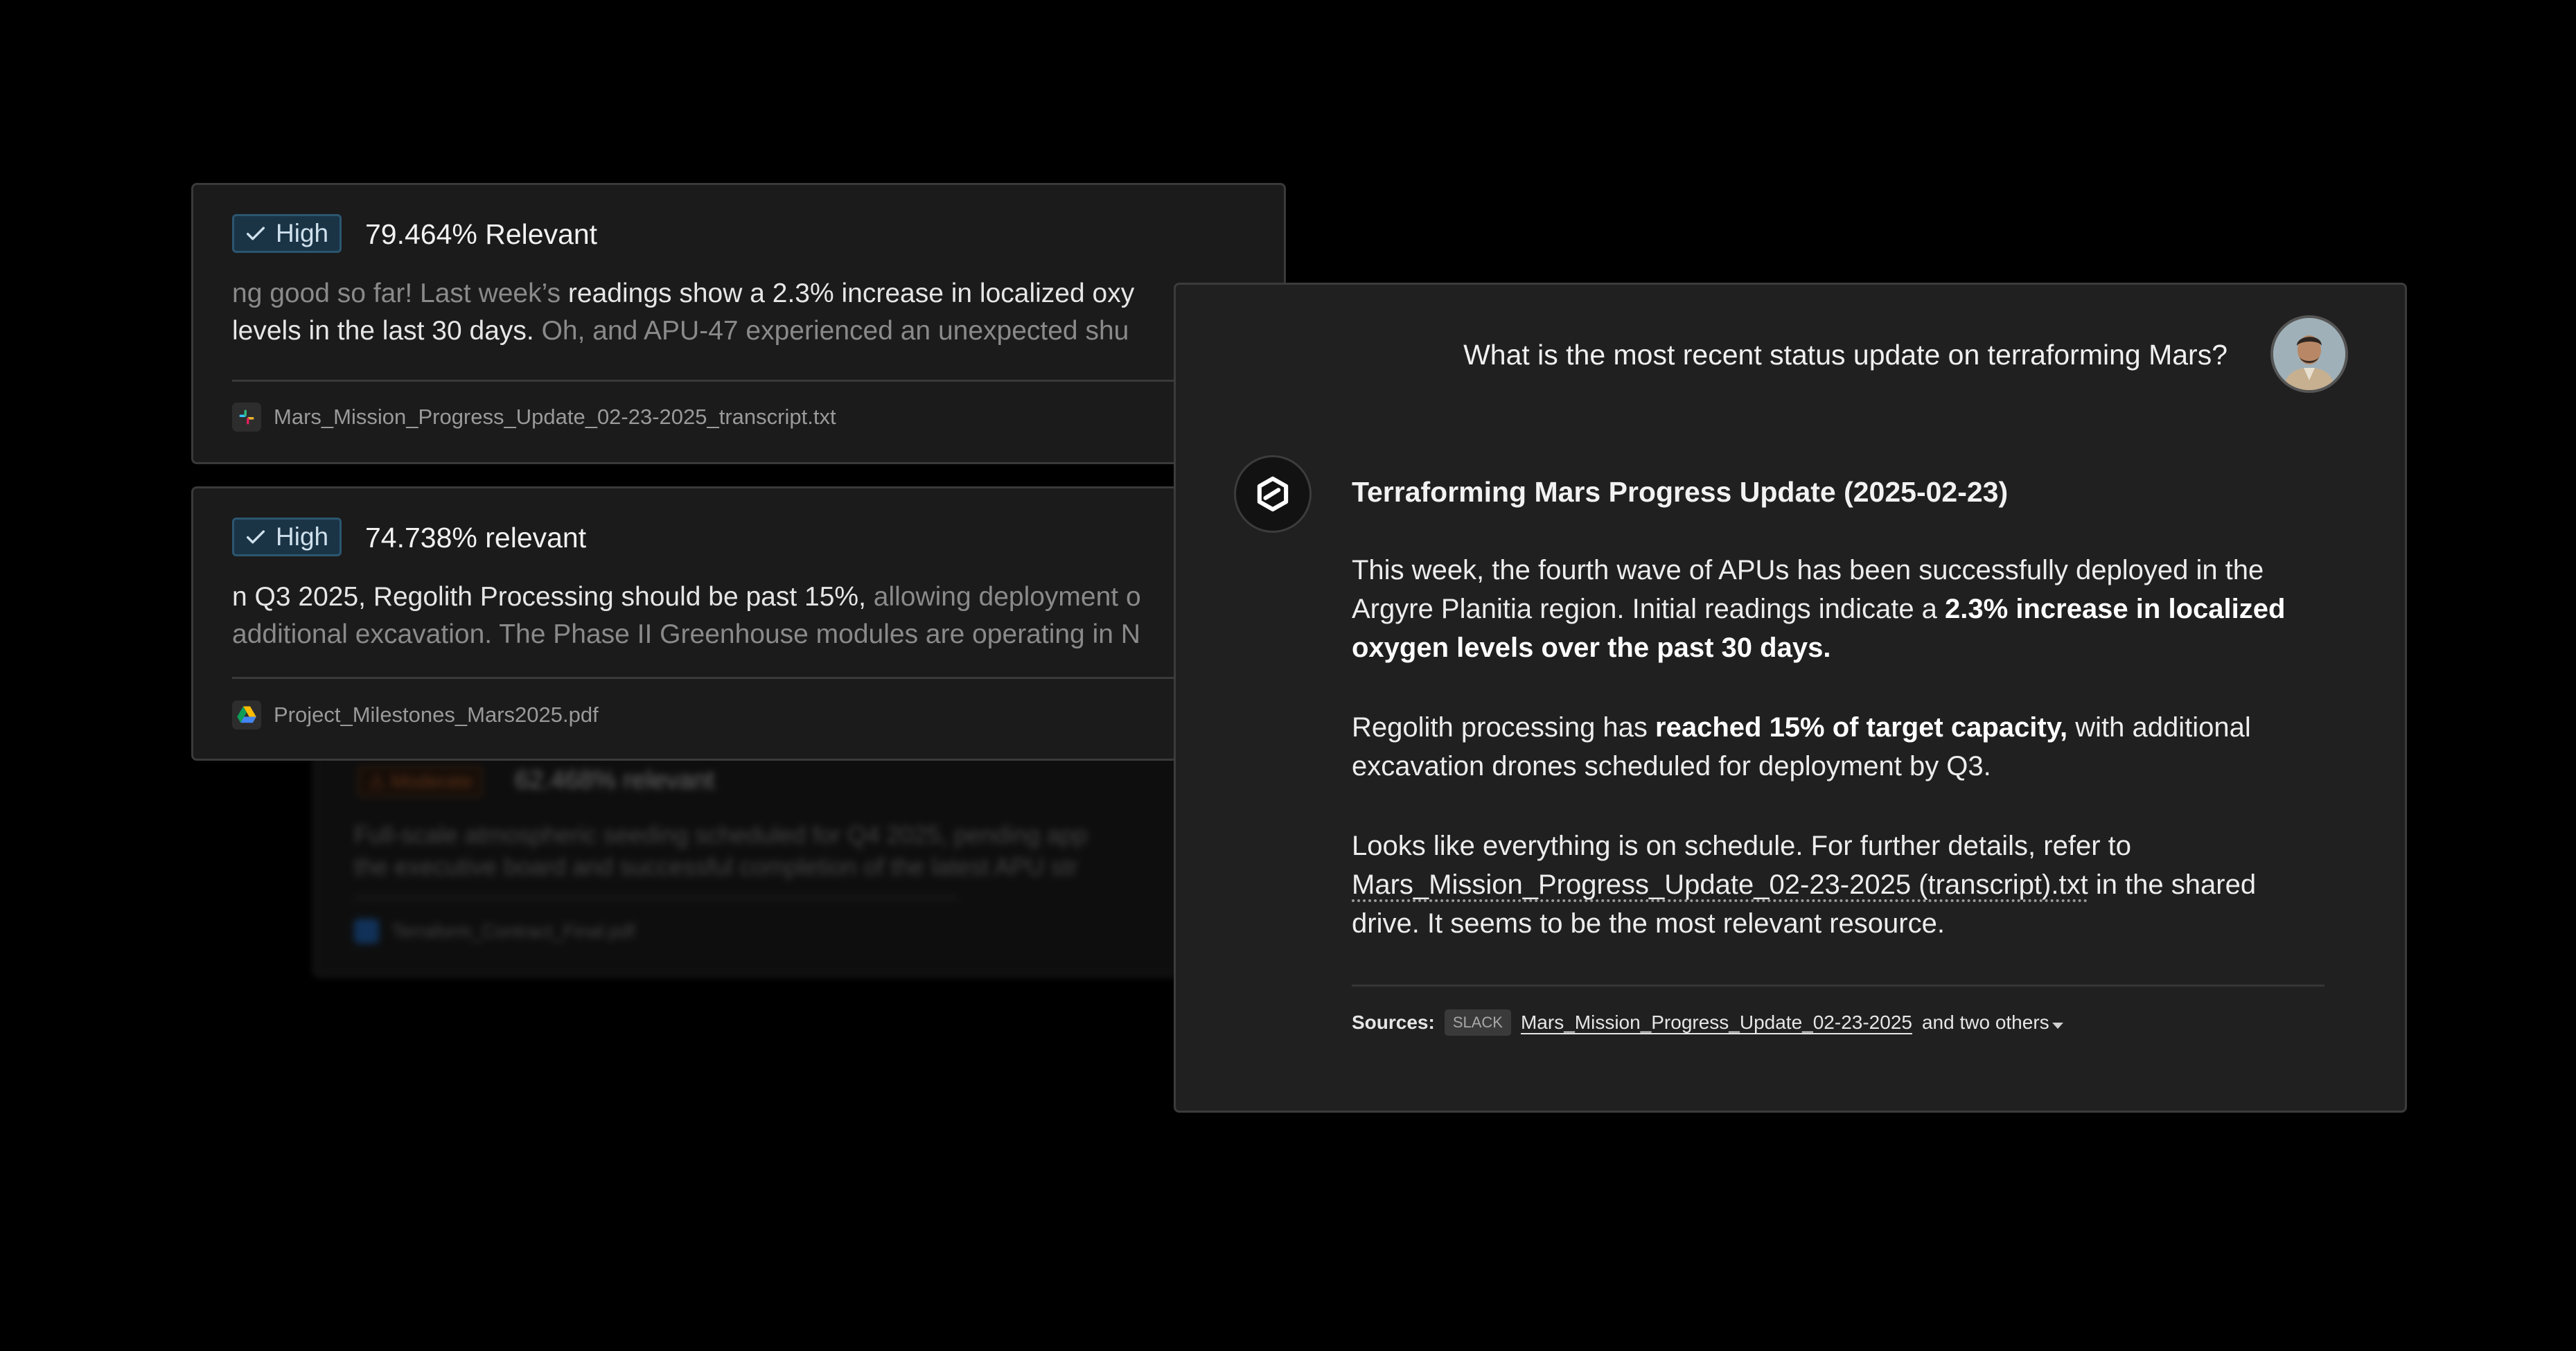 This screenshot has width=2576, height=1351. I want to click on more-sources-toggle: and two others, so click(1992, 1023).